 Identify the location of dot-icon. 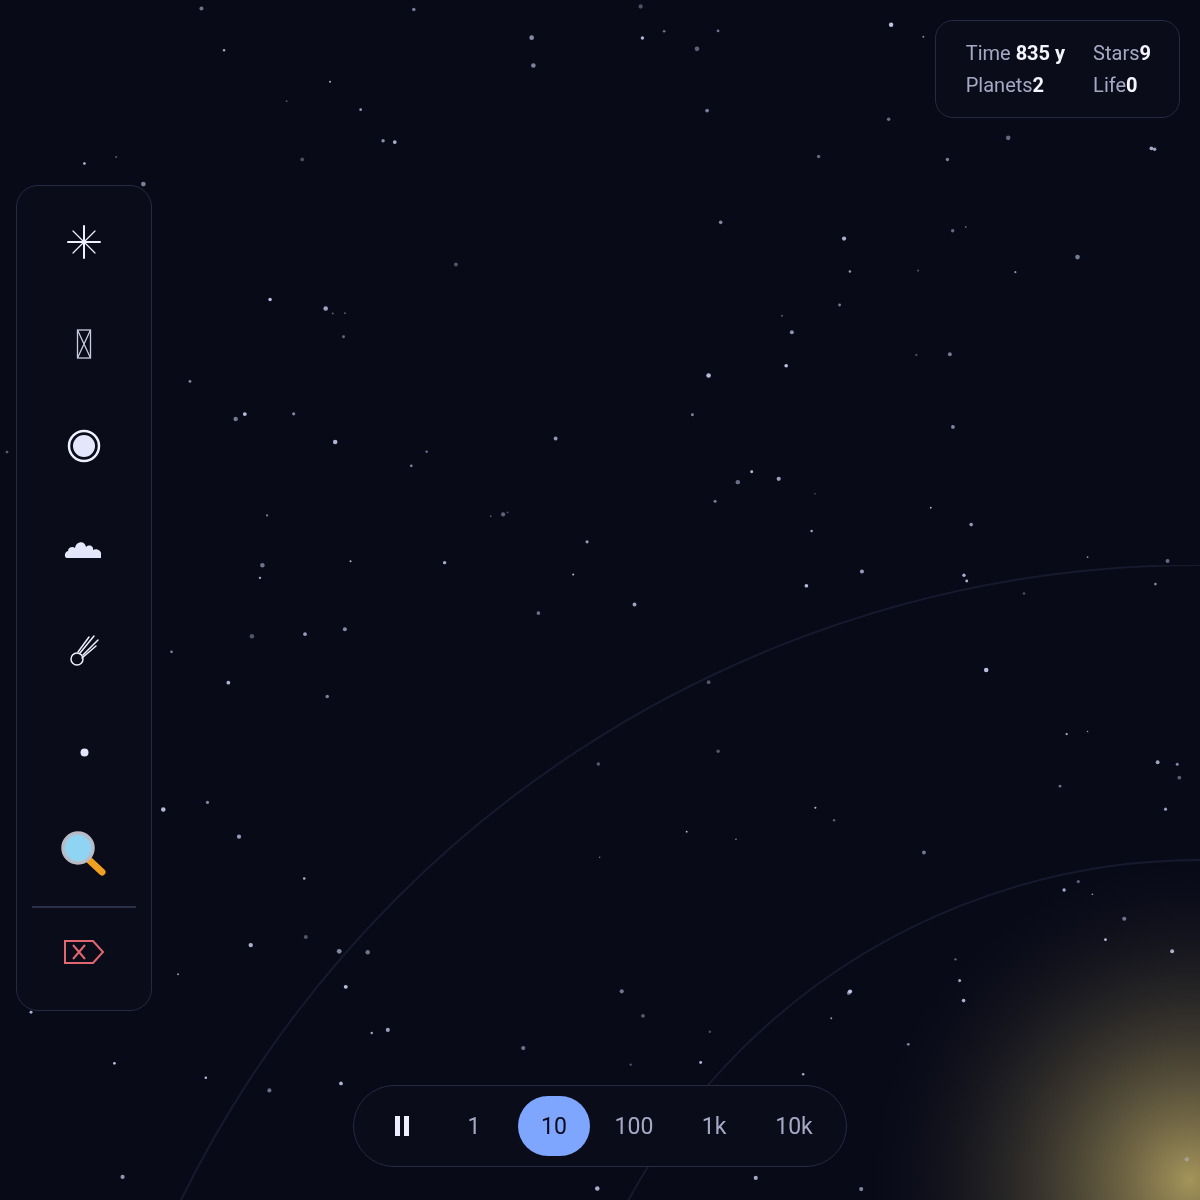
(84, 752).